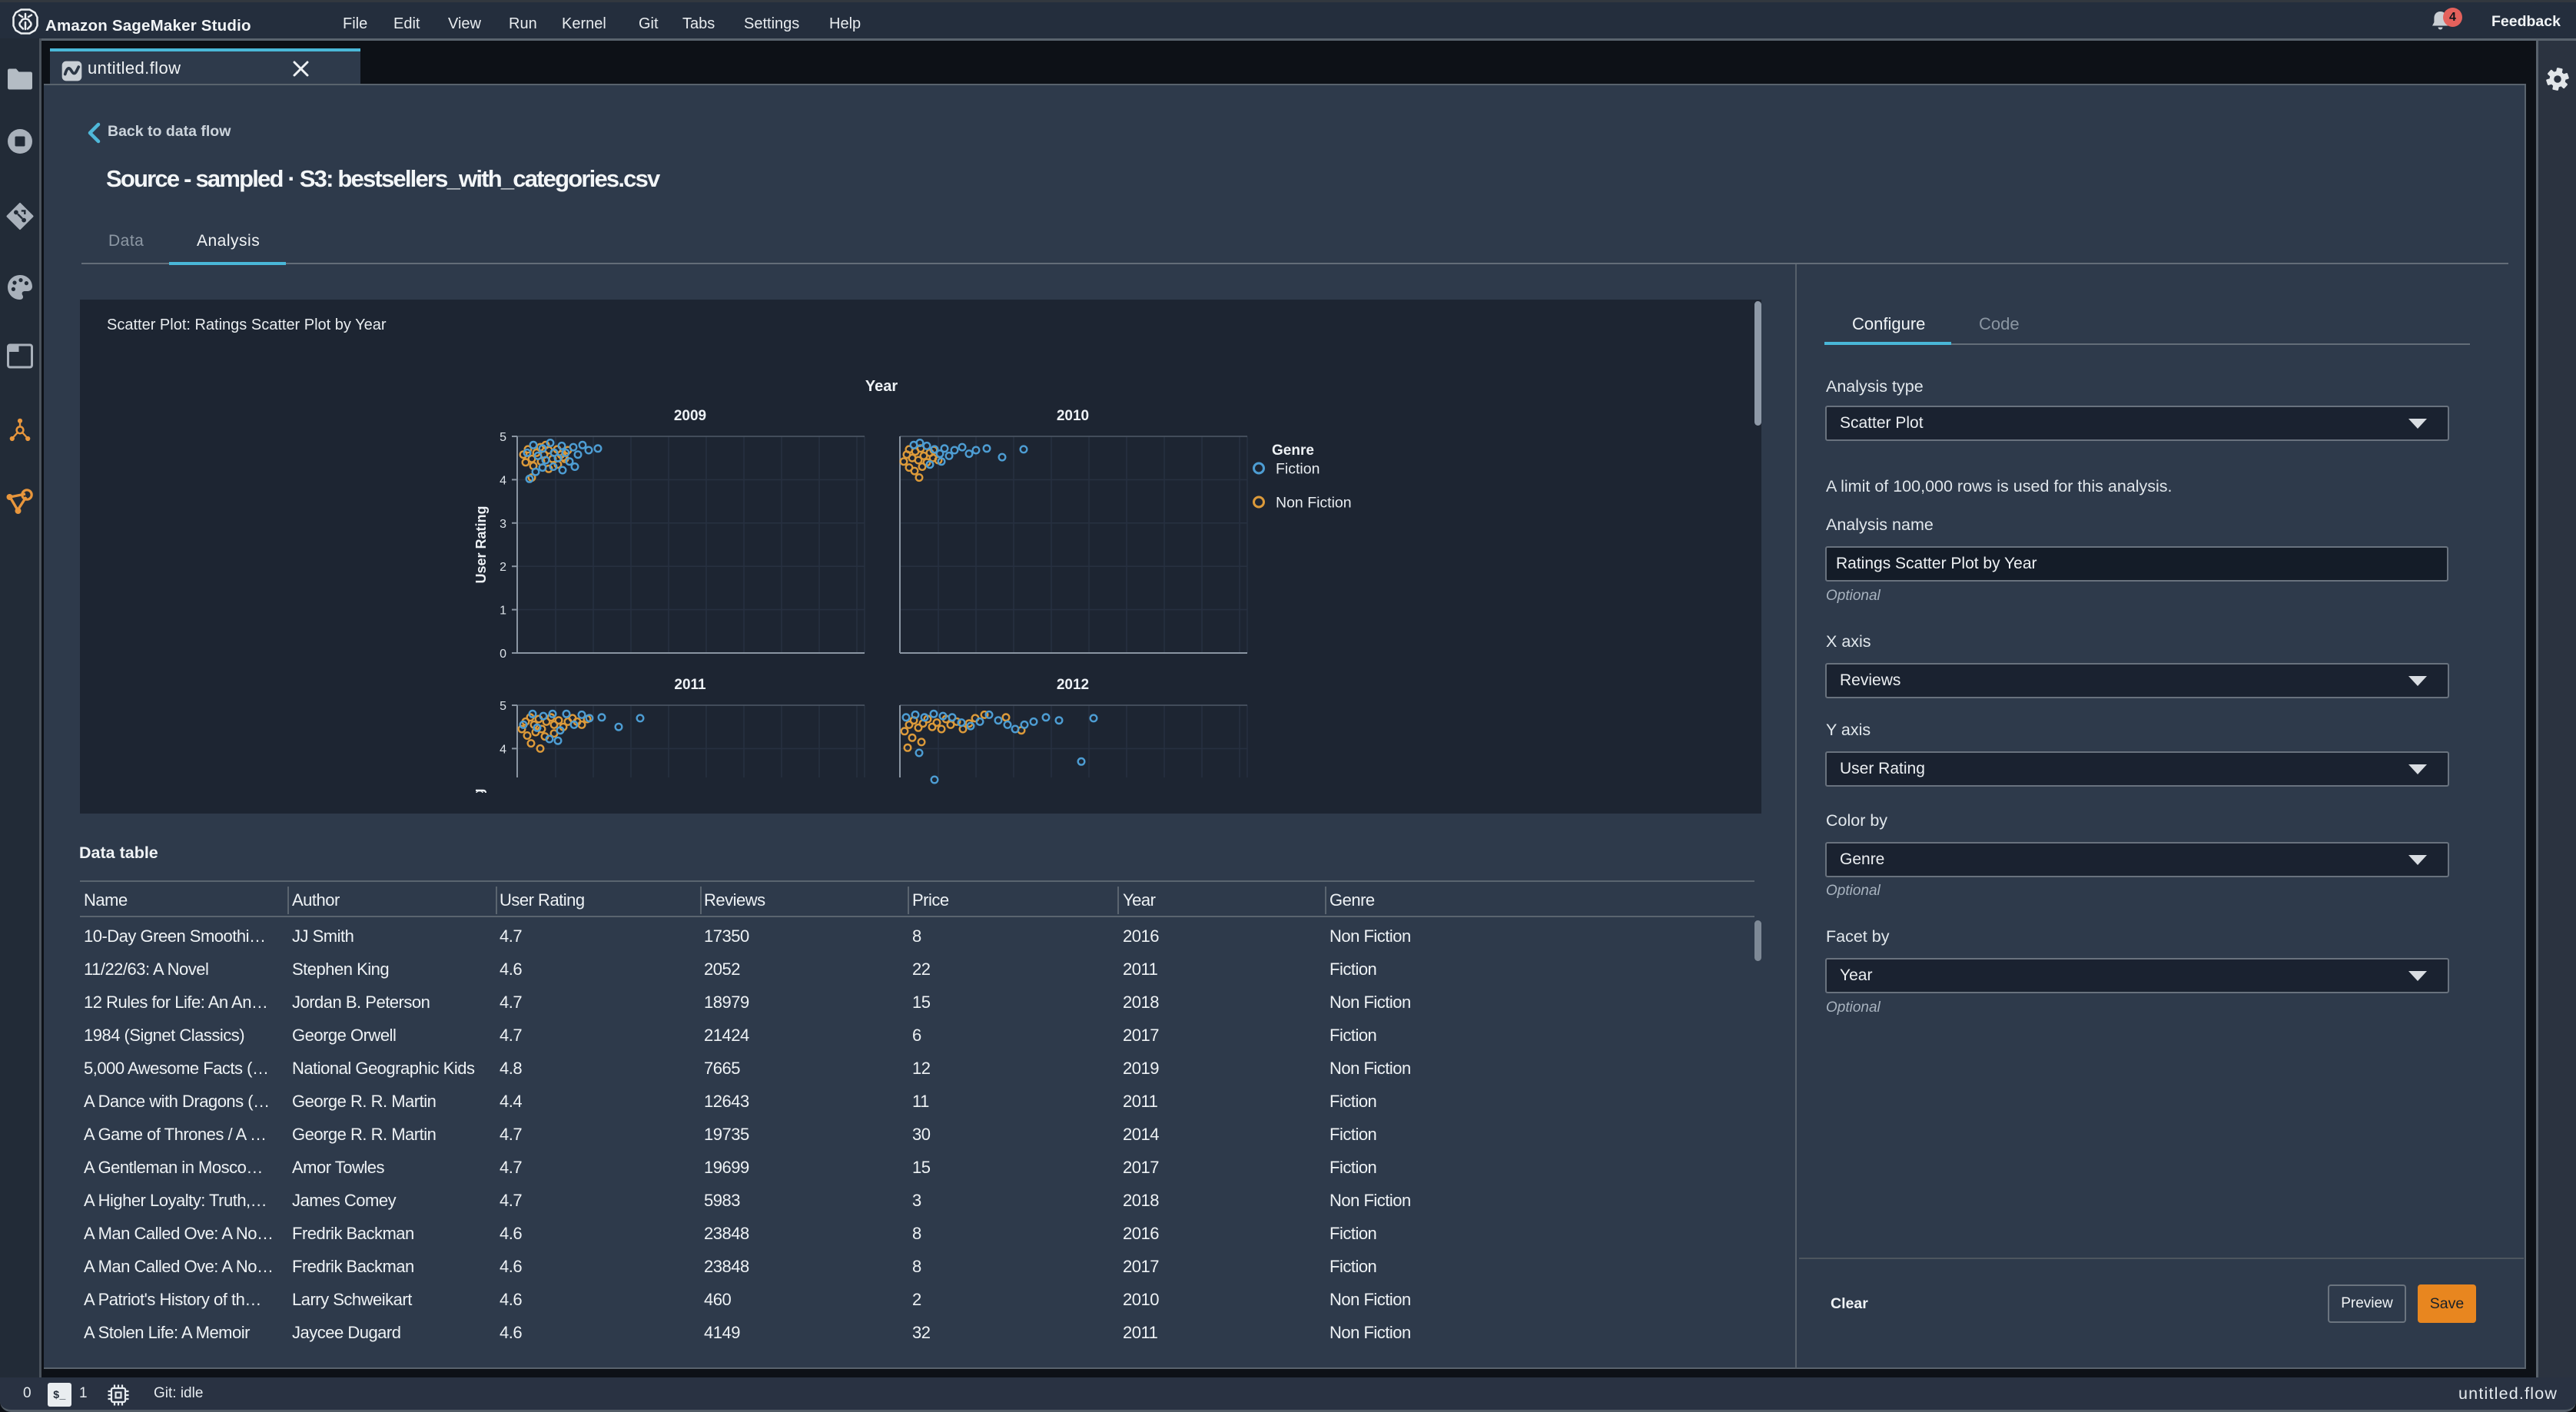 This screenshot has width=2576, height=1412. What do you see at coordinates (503, 567) in the screenshot?
I see `svg-text: 2` at bounding box center [503, 567].